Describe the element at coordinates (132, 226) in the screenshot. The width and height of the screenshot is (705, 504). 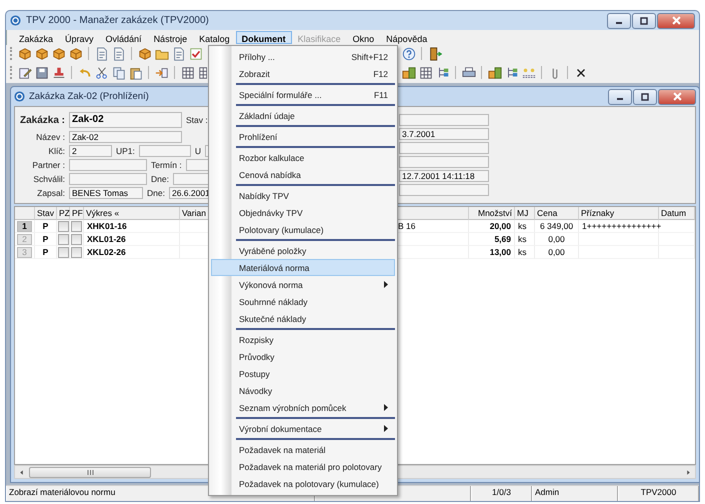
I see `table-cell: XHK01-16` at that location.